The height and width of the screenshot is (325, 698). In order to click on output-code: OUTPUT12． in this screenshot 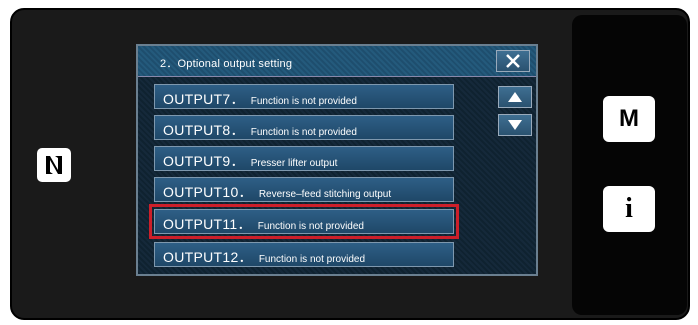, I will do `click(208, 257)`.